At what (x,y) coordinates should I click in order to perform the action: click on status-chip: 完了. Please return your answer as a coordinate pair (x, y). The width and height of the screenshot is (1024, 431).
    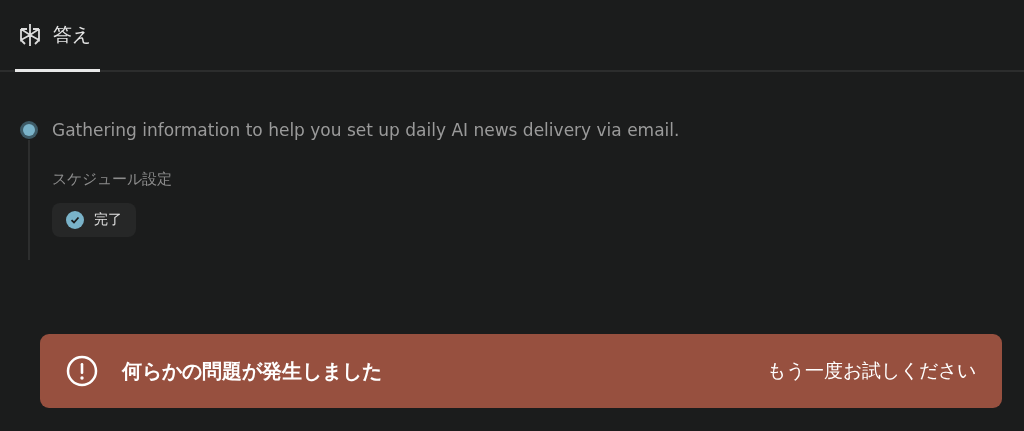
    Looking at the image, I should click on (94, 220).